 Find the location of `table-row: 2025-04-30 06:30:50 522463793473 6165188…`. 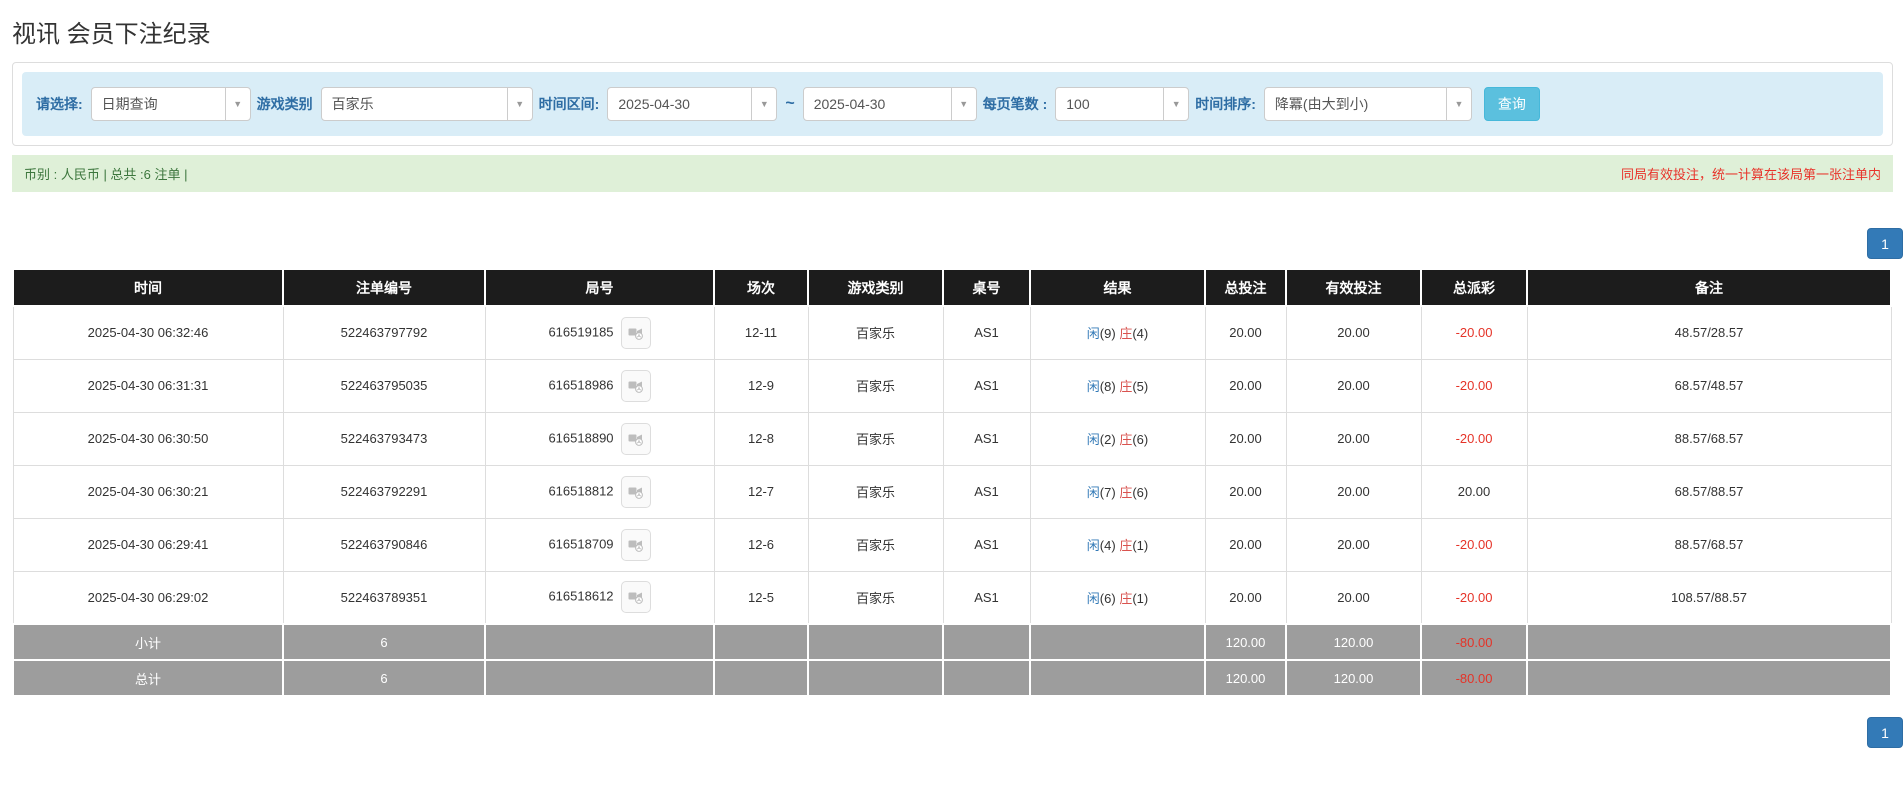

table-row: 2025-04-30 06:30:50 522463793473 6165188… is located at coordinates (952, 438).